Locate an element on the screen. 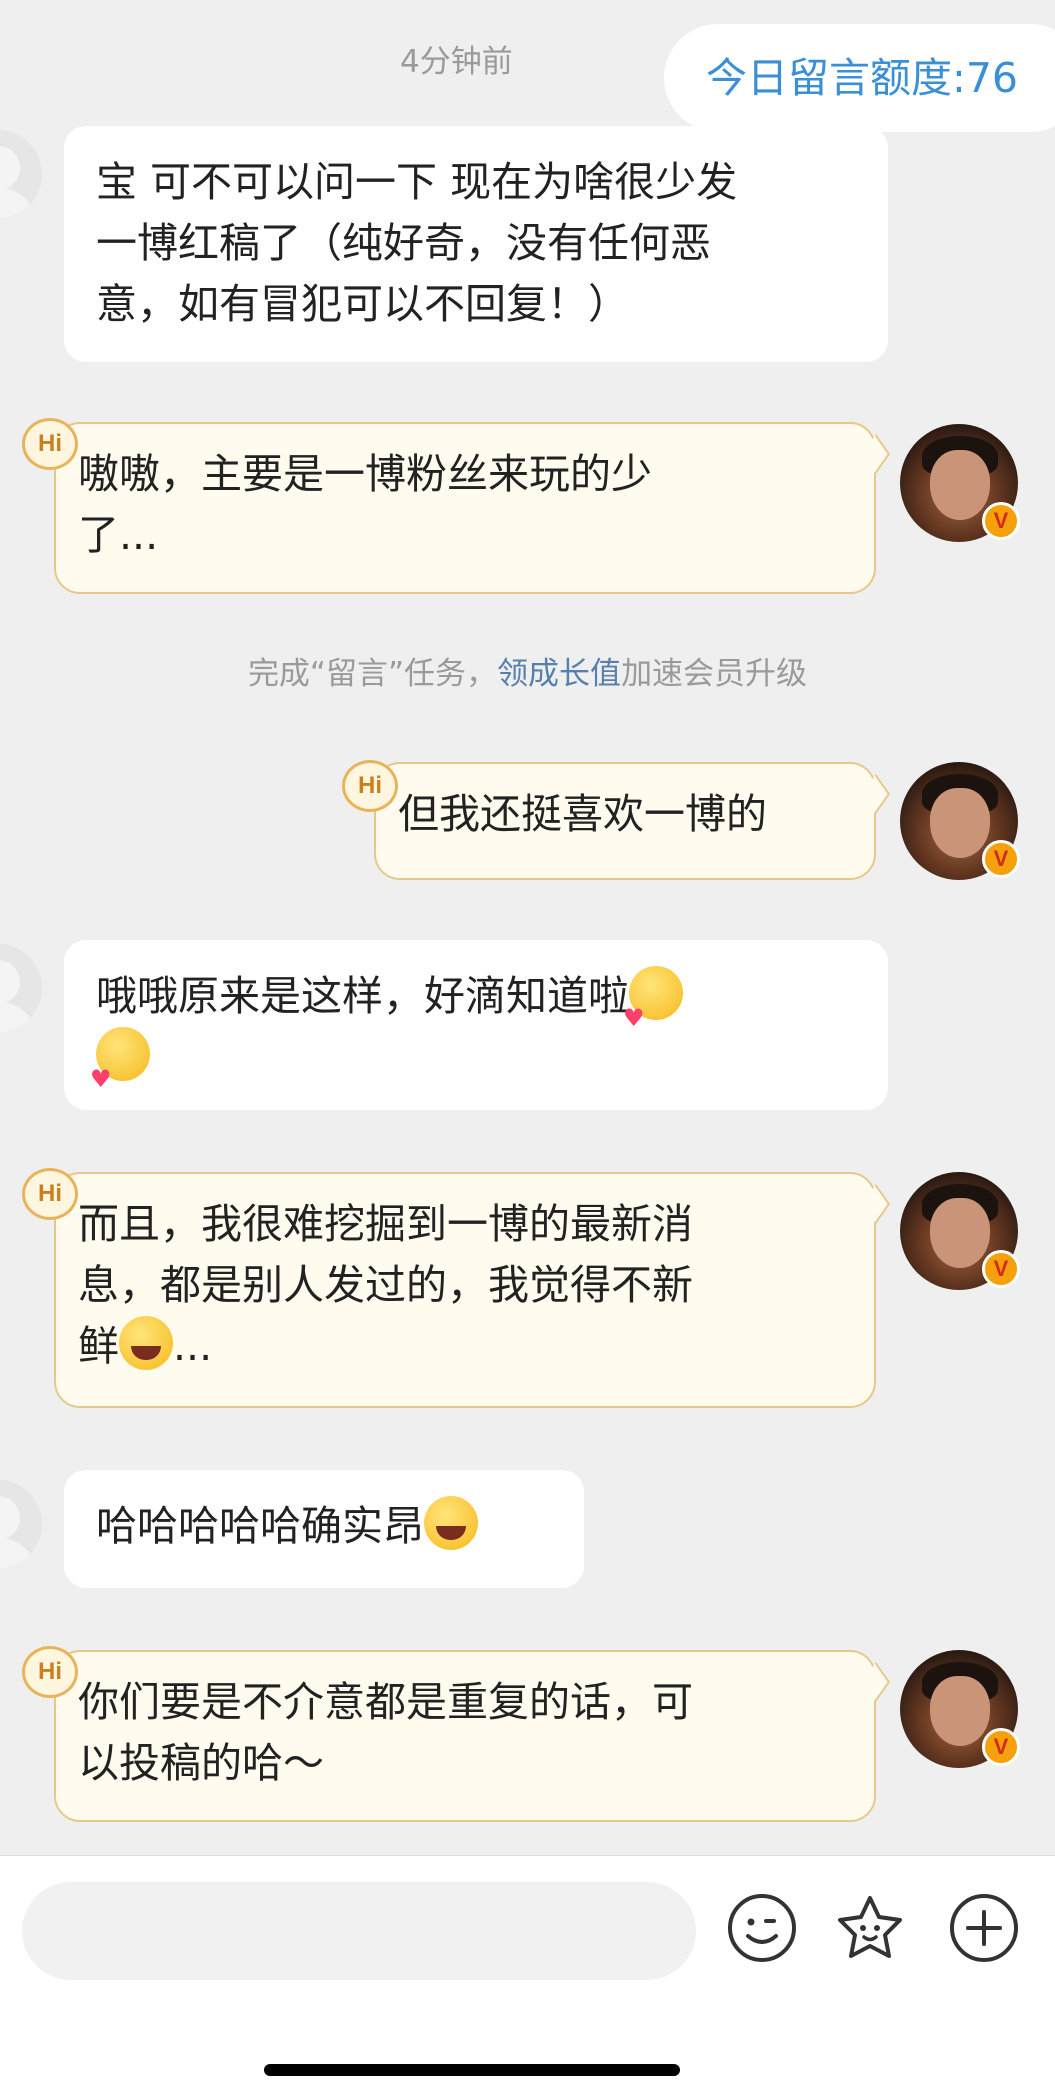 The height and width of the screenshot is (2097, 1055). outgoing-message: 你们要是不介意都是重复的话，可 以投稿的哈～ is located at coordinates (465, 1736).